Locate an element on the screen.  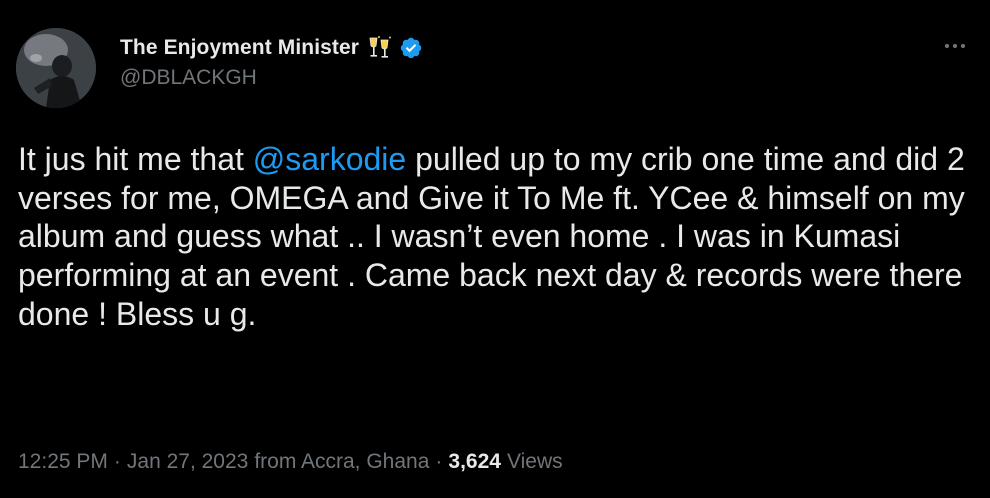
tweet-text-part-1: It jus hit me that is located at coordinates (135, 159).